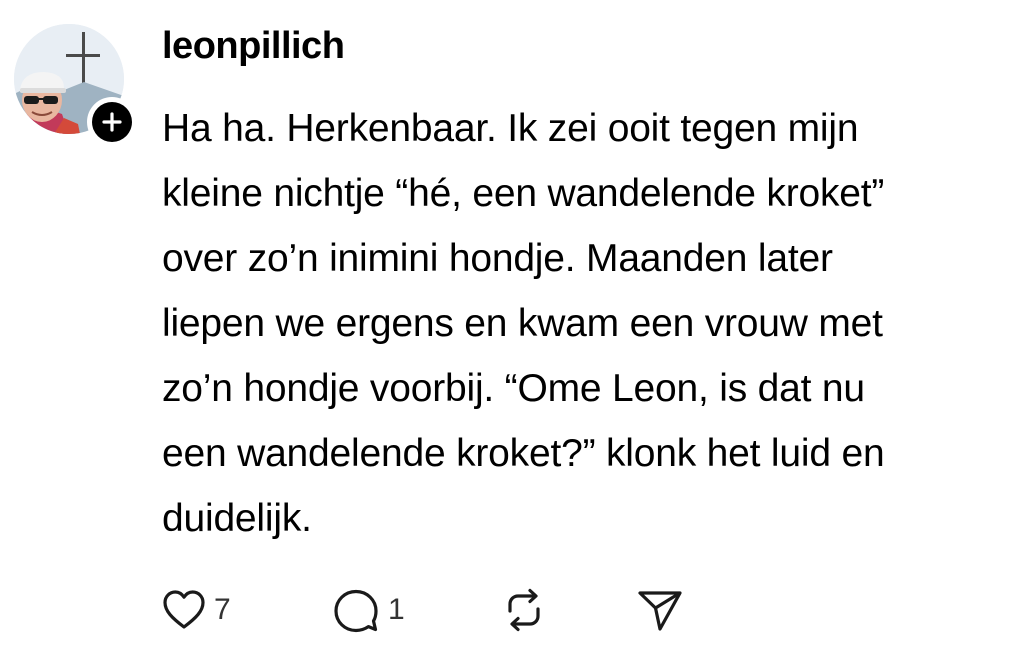 This screenshot has width=1024, height=665. I want to click on repost-button, so click(568, 610).